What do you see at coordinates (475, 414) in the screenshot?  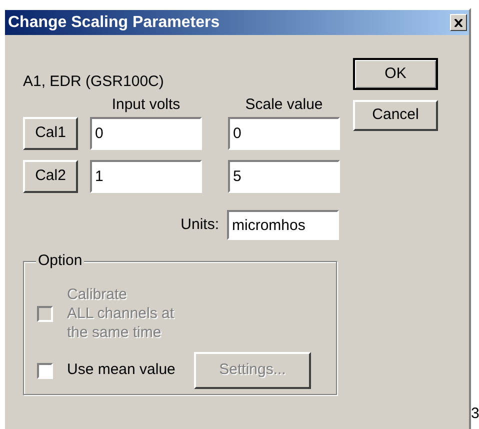 I see `edge-text: 3` at bounding box center [475, 414].